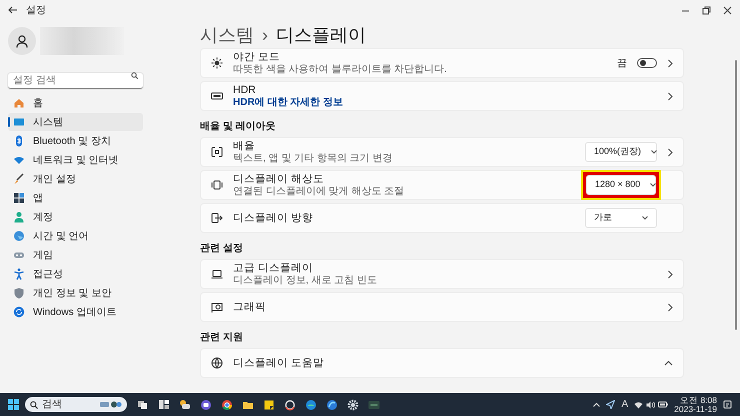  What do you see at coordinates (222, 338) in the screenshot?
I see `section-heading: 관련 지원` at bounding box center [222, 338].